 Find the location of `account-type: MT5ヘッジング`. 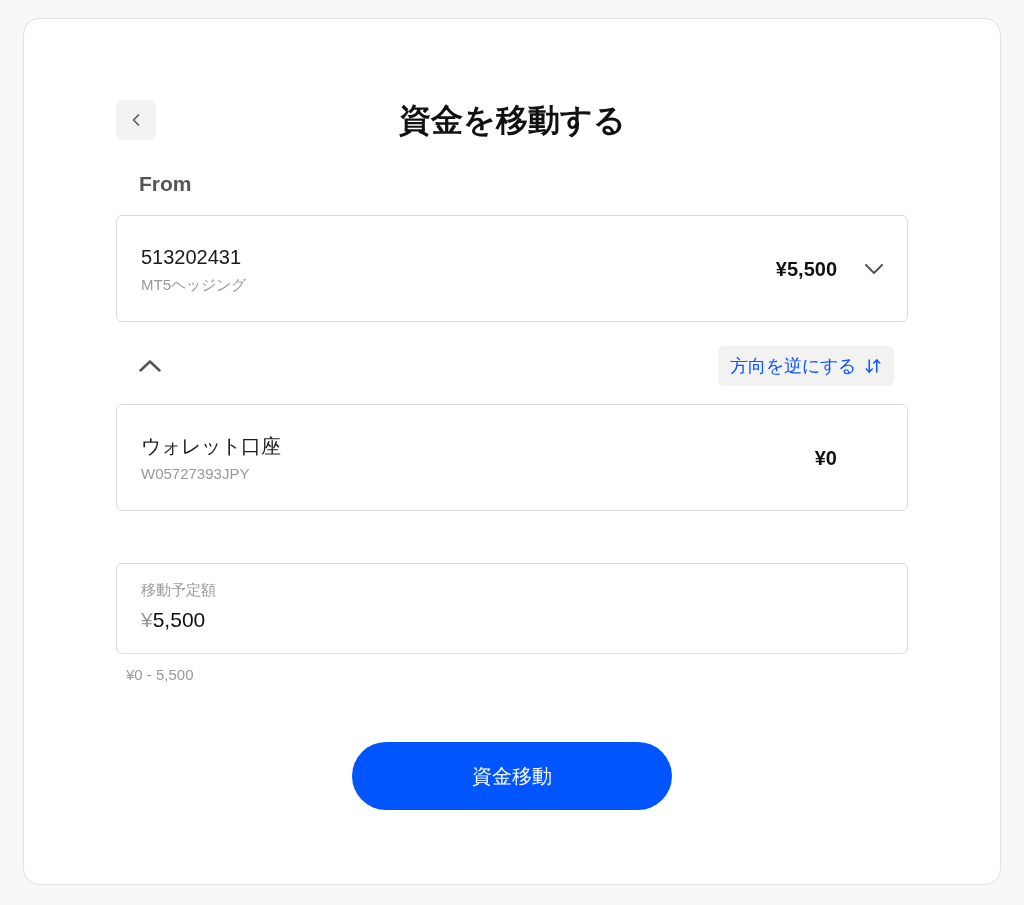

account-type: MT5ヘッジング is located at coordinates (194, 284).